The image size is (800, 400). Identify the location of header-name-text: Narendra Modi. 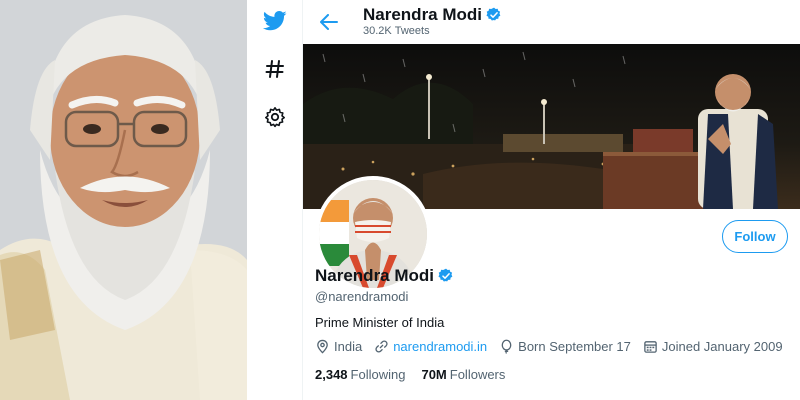
(423, 14).